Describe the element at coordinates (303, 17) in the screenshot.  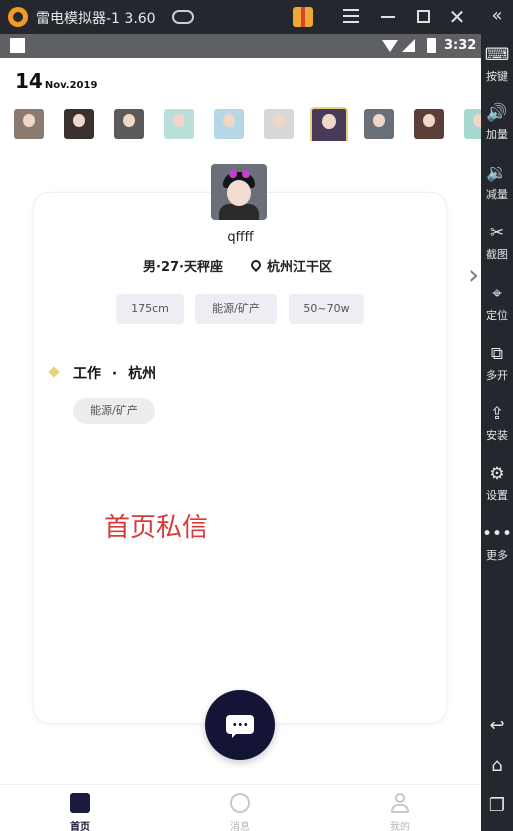
I see `gift-icon` at that location.